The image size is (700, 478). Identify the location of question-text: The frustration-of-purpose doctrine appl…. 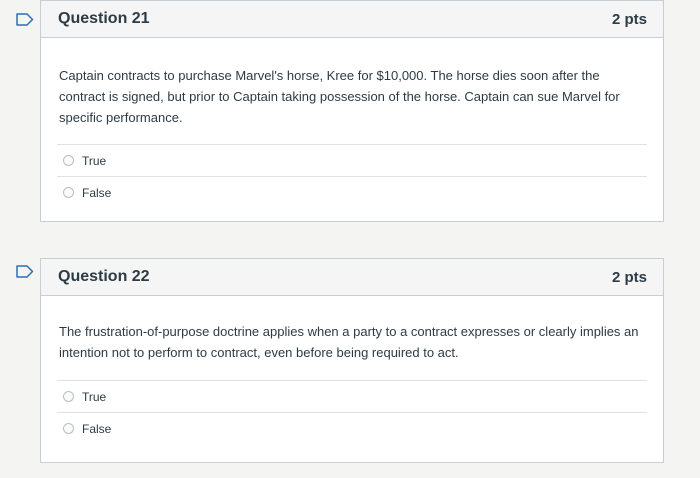
(349, 342).